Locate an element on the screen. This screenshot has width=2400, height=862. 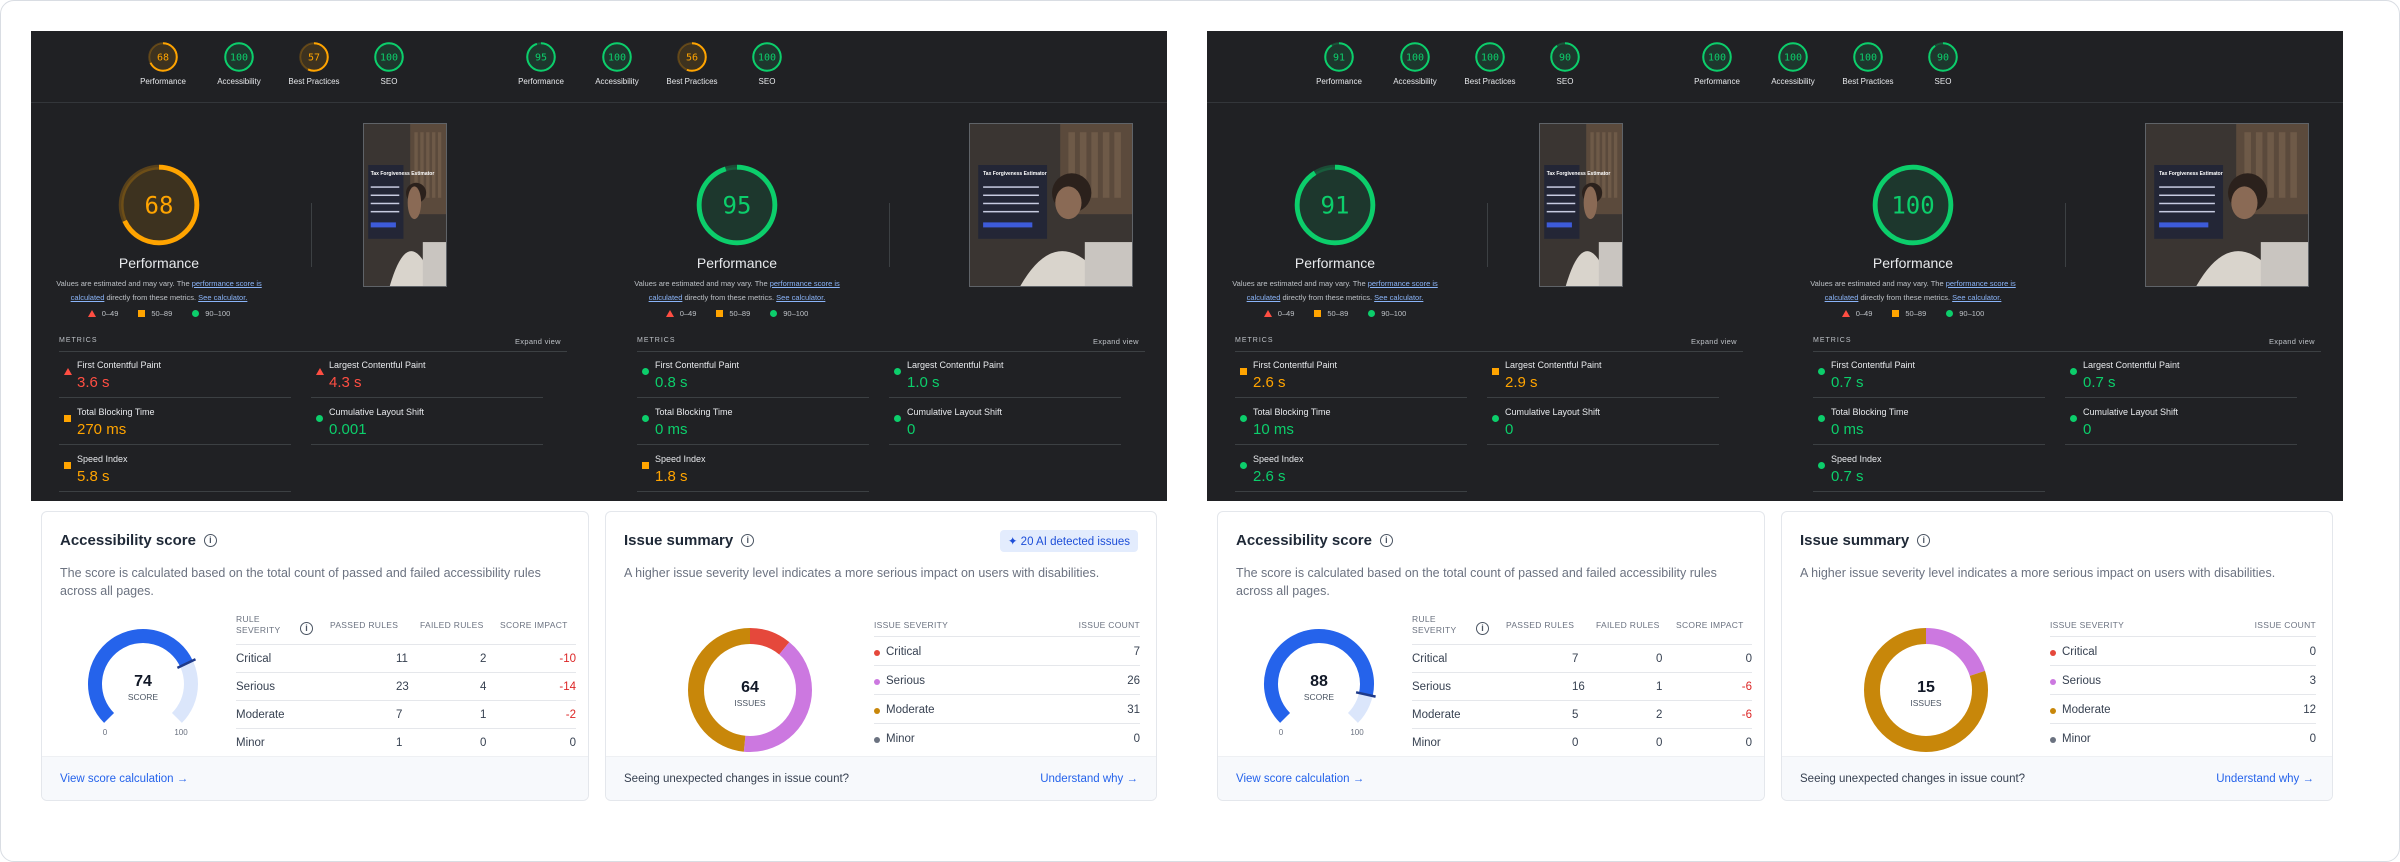
category-gauge-best-practices: 56 Best Practices is located at coordinates (692, 63).